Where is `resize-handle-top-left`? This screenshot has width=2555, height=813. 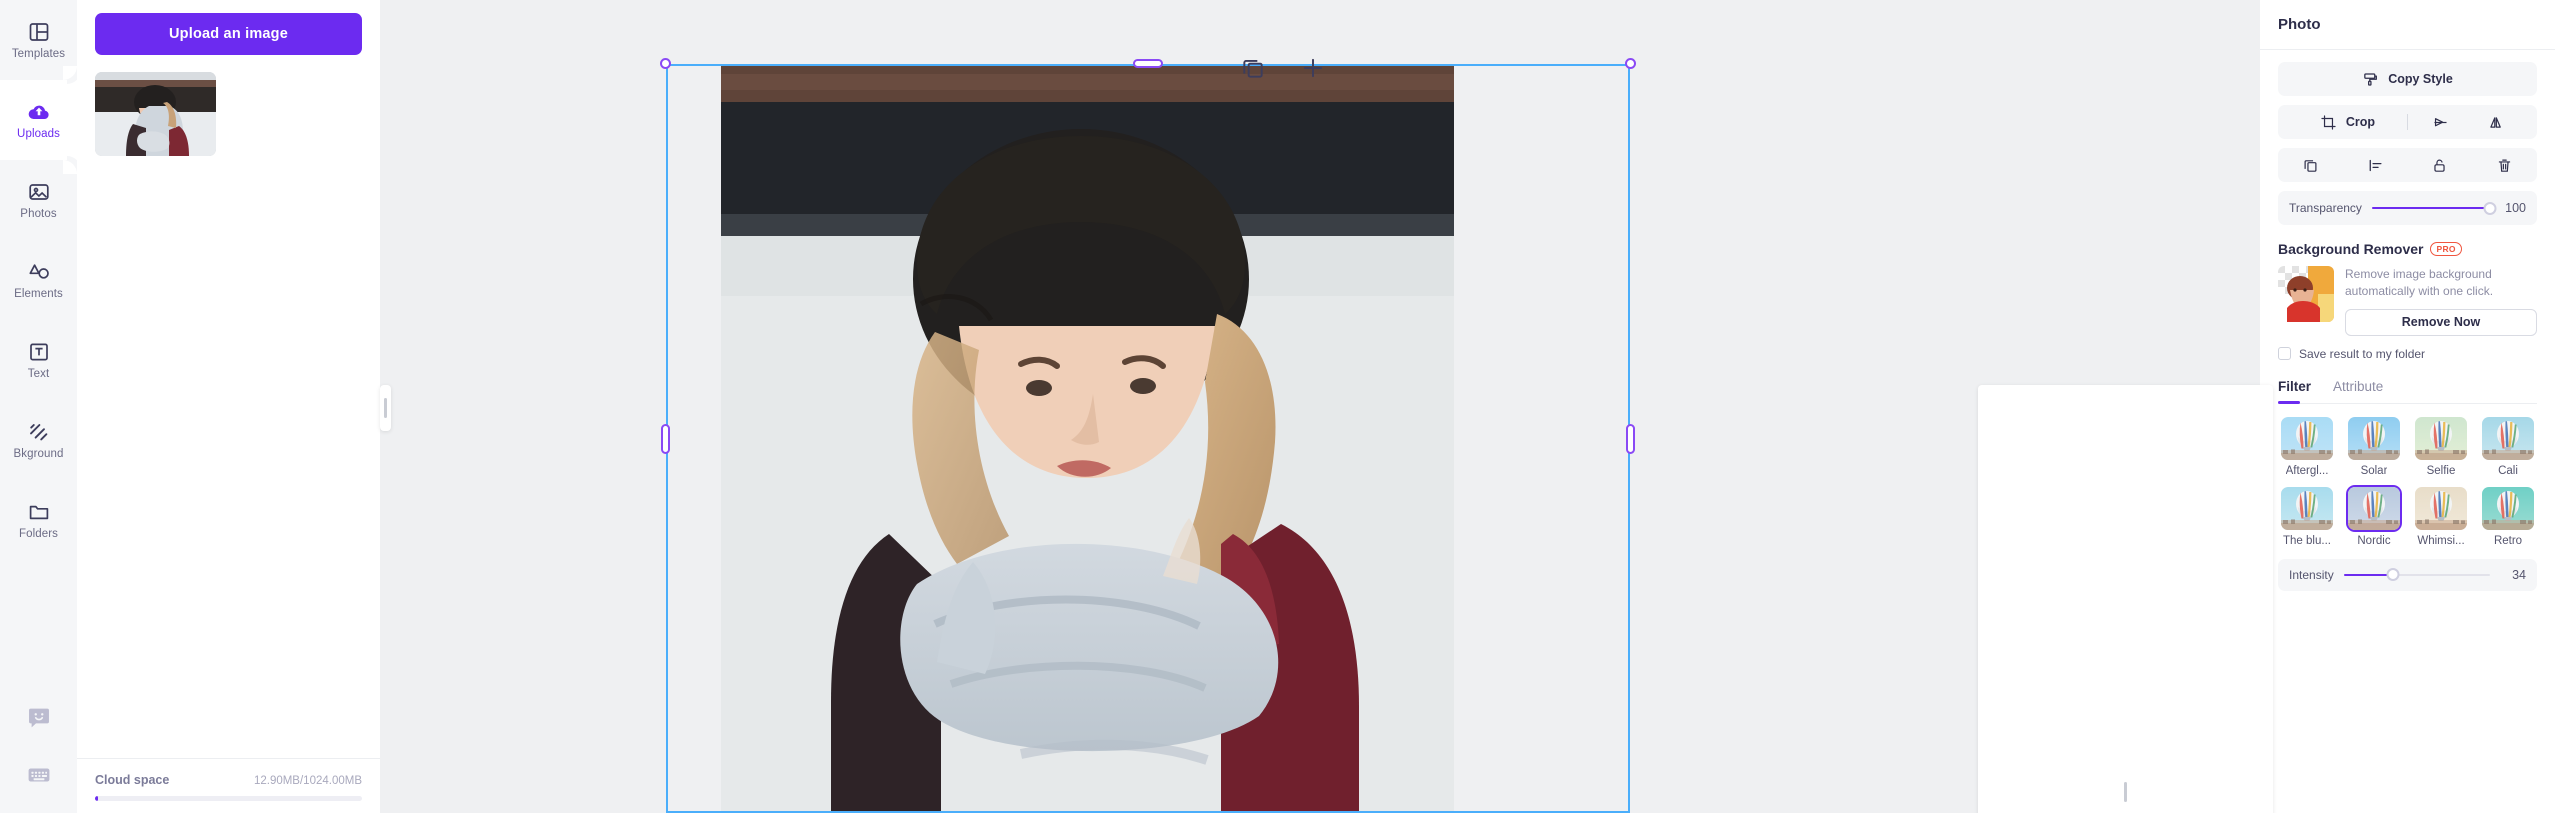
resize-handle-top-left is located at coordinates (665, 63).